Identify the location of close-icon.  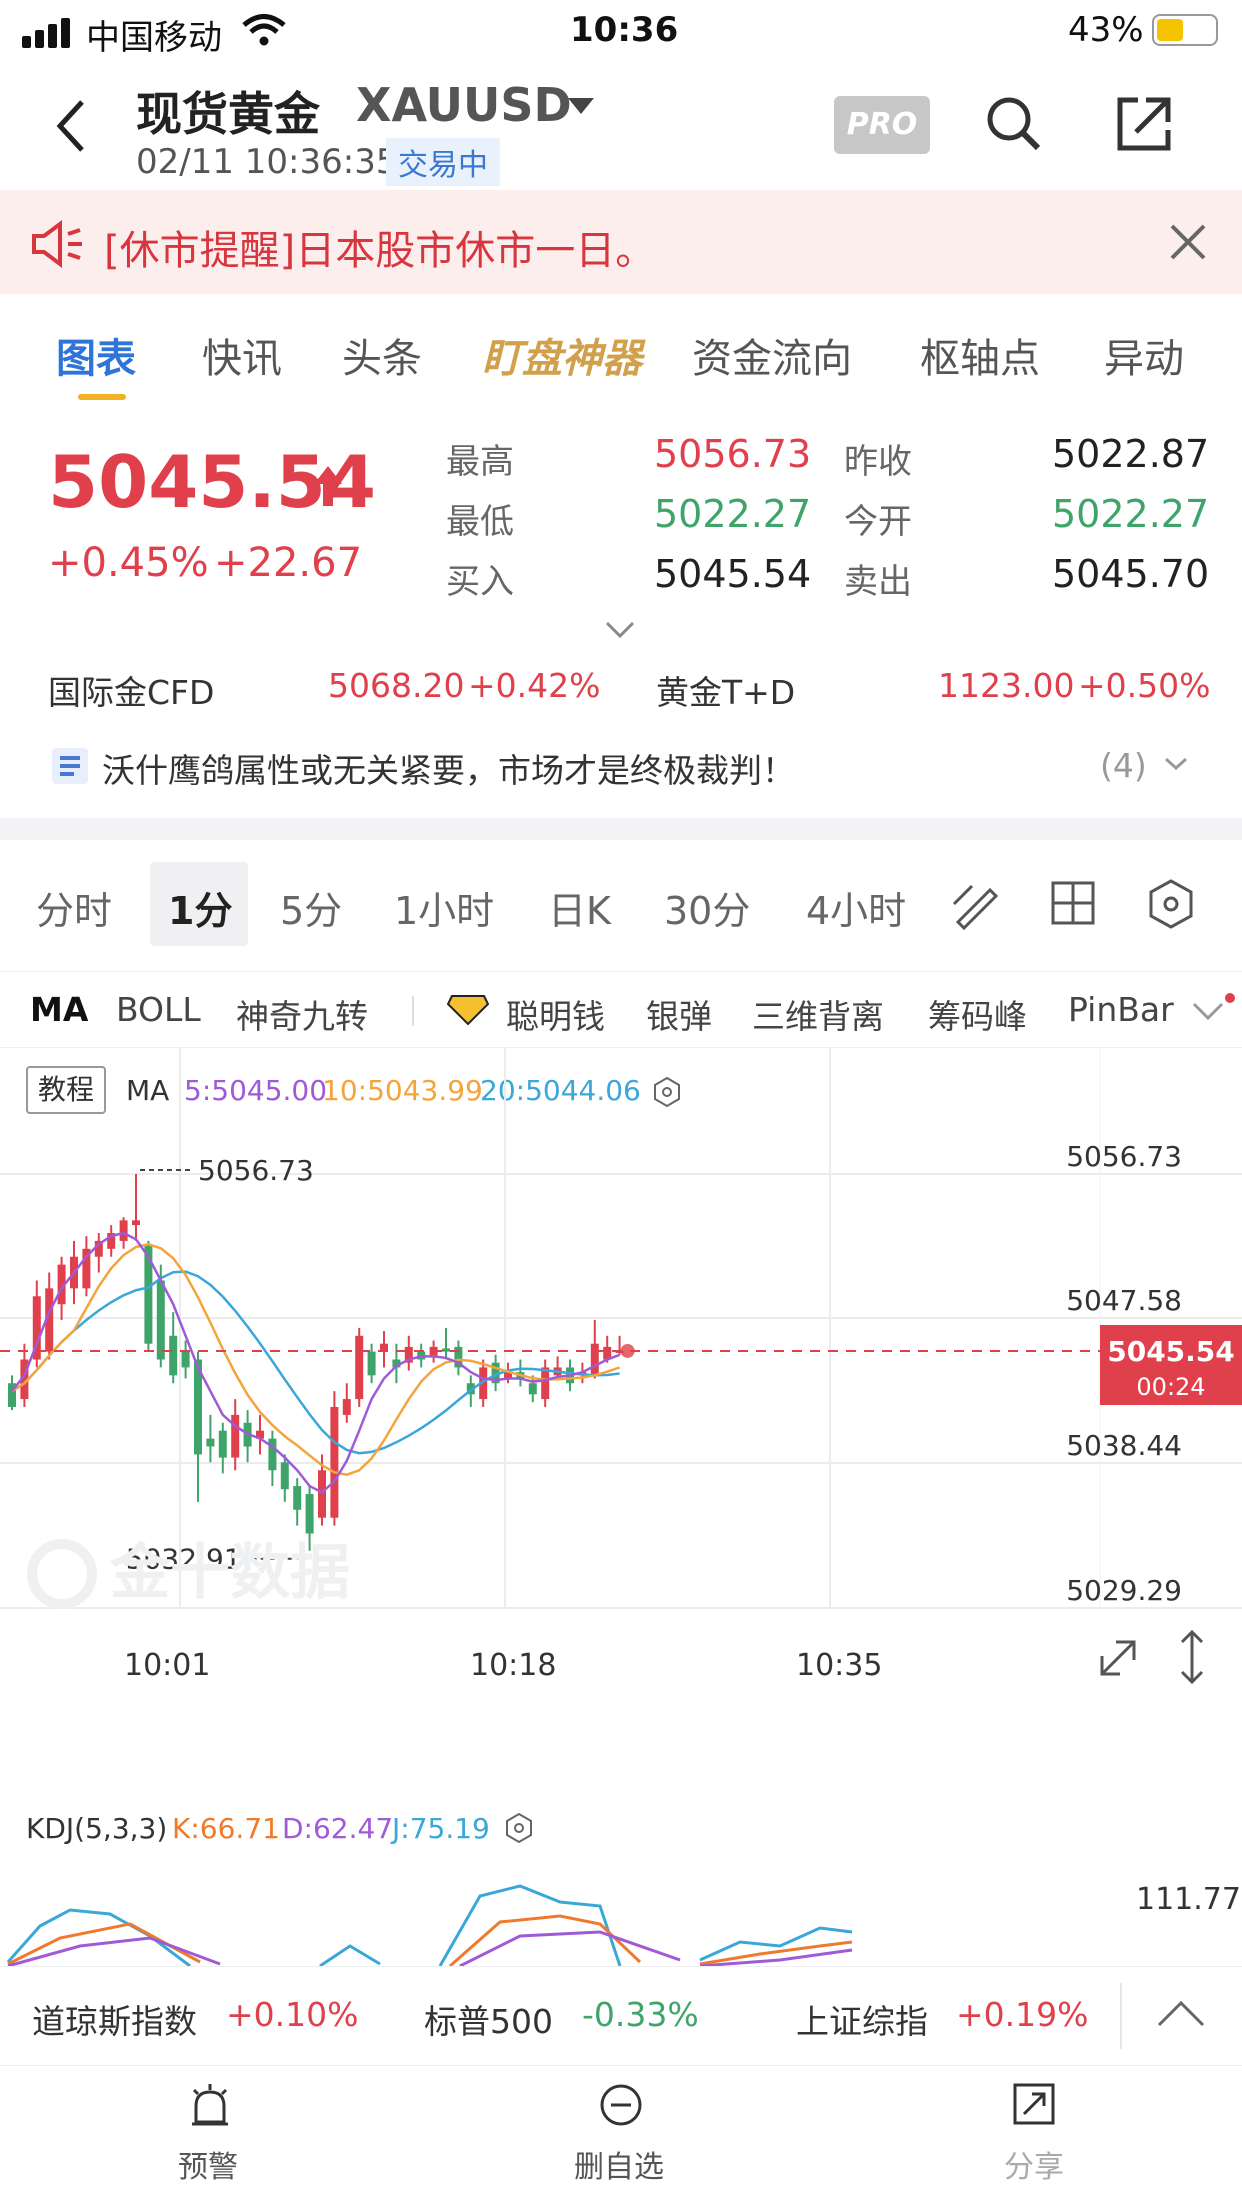
(1188, 242).